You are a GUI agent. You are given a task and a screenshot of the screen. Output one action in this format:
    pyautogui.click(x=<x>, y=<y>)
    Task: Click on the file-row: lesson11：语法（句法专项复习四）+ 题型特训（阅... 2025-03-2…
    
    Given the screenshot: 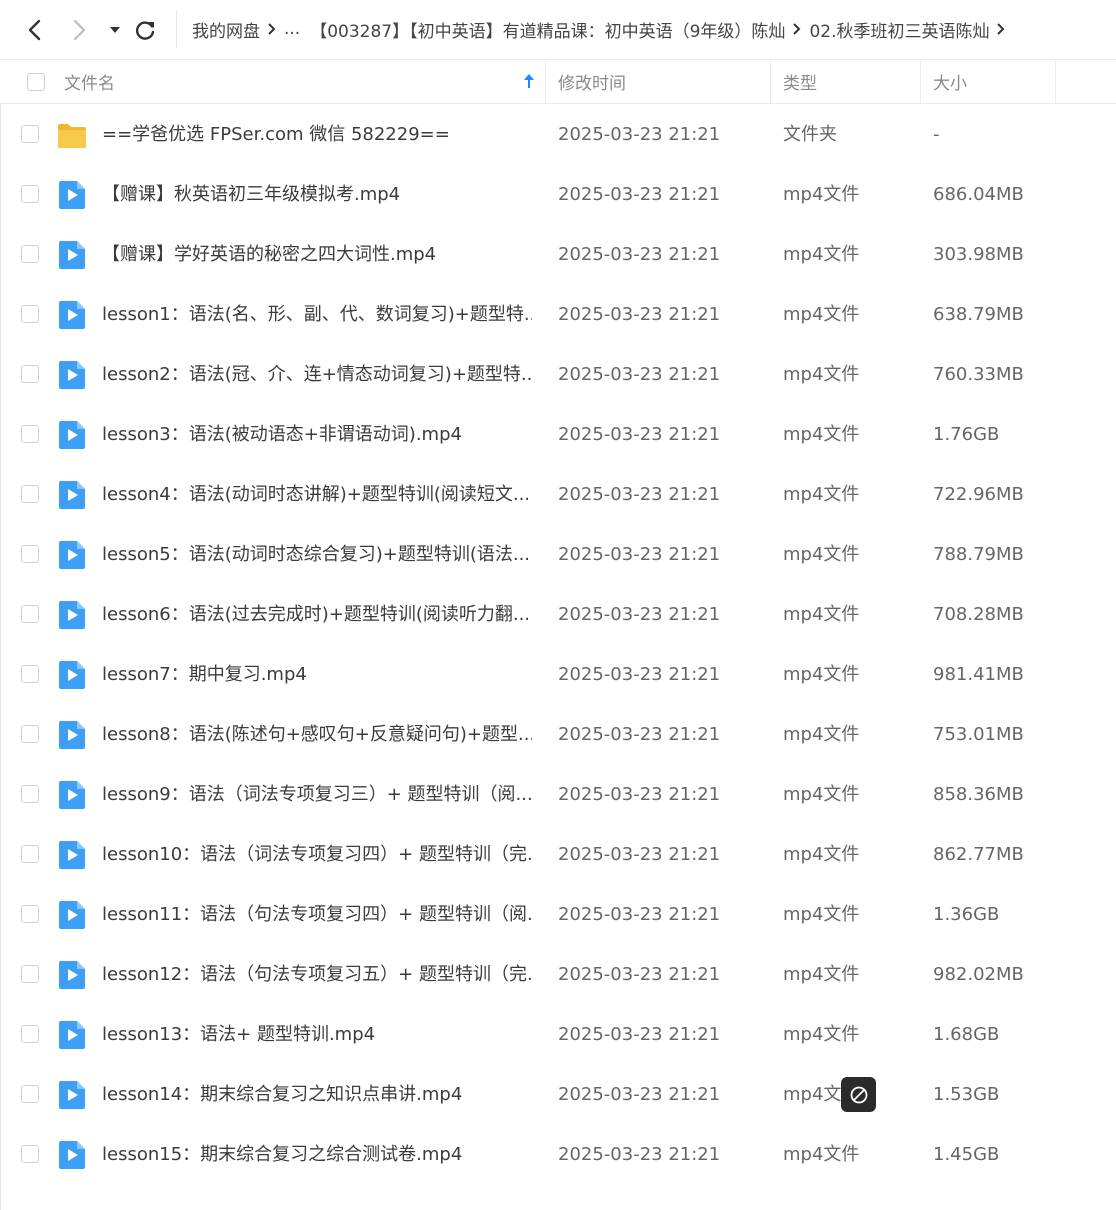 What is the action you would take?
    pyautogui.click(x=558, y=915)
    